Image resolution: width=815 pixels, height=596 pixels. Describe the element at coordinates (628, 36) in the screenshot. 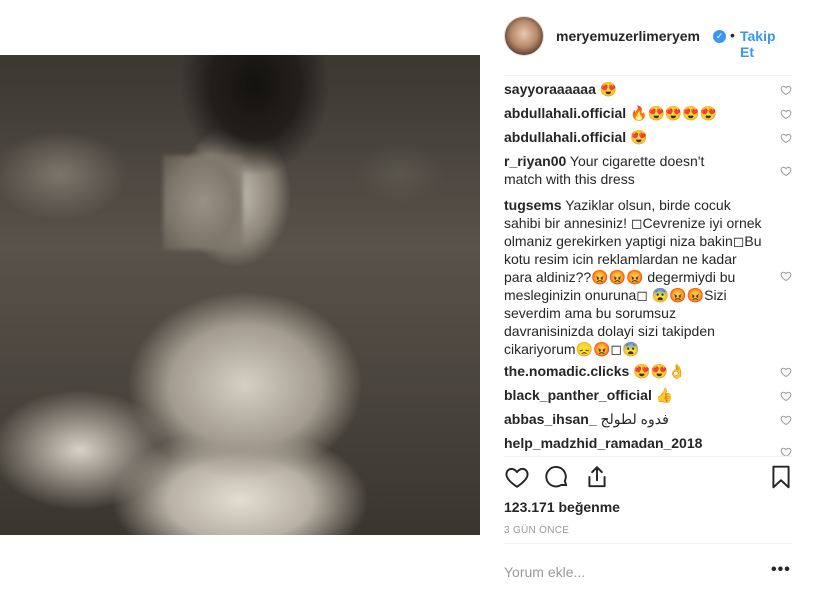

I see `post-username: meryemuzerlimeryem` at that location.